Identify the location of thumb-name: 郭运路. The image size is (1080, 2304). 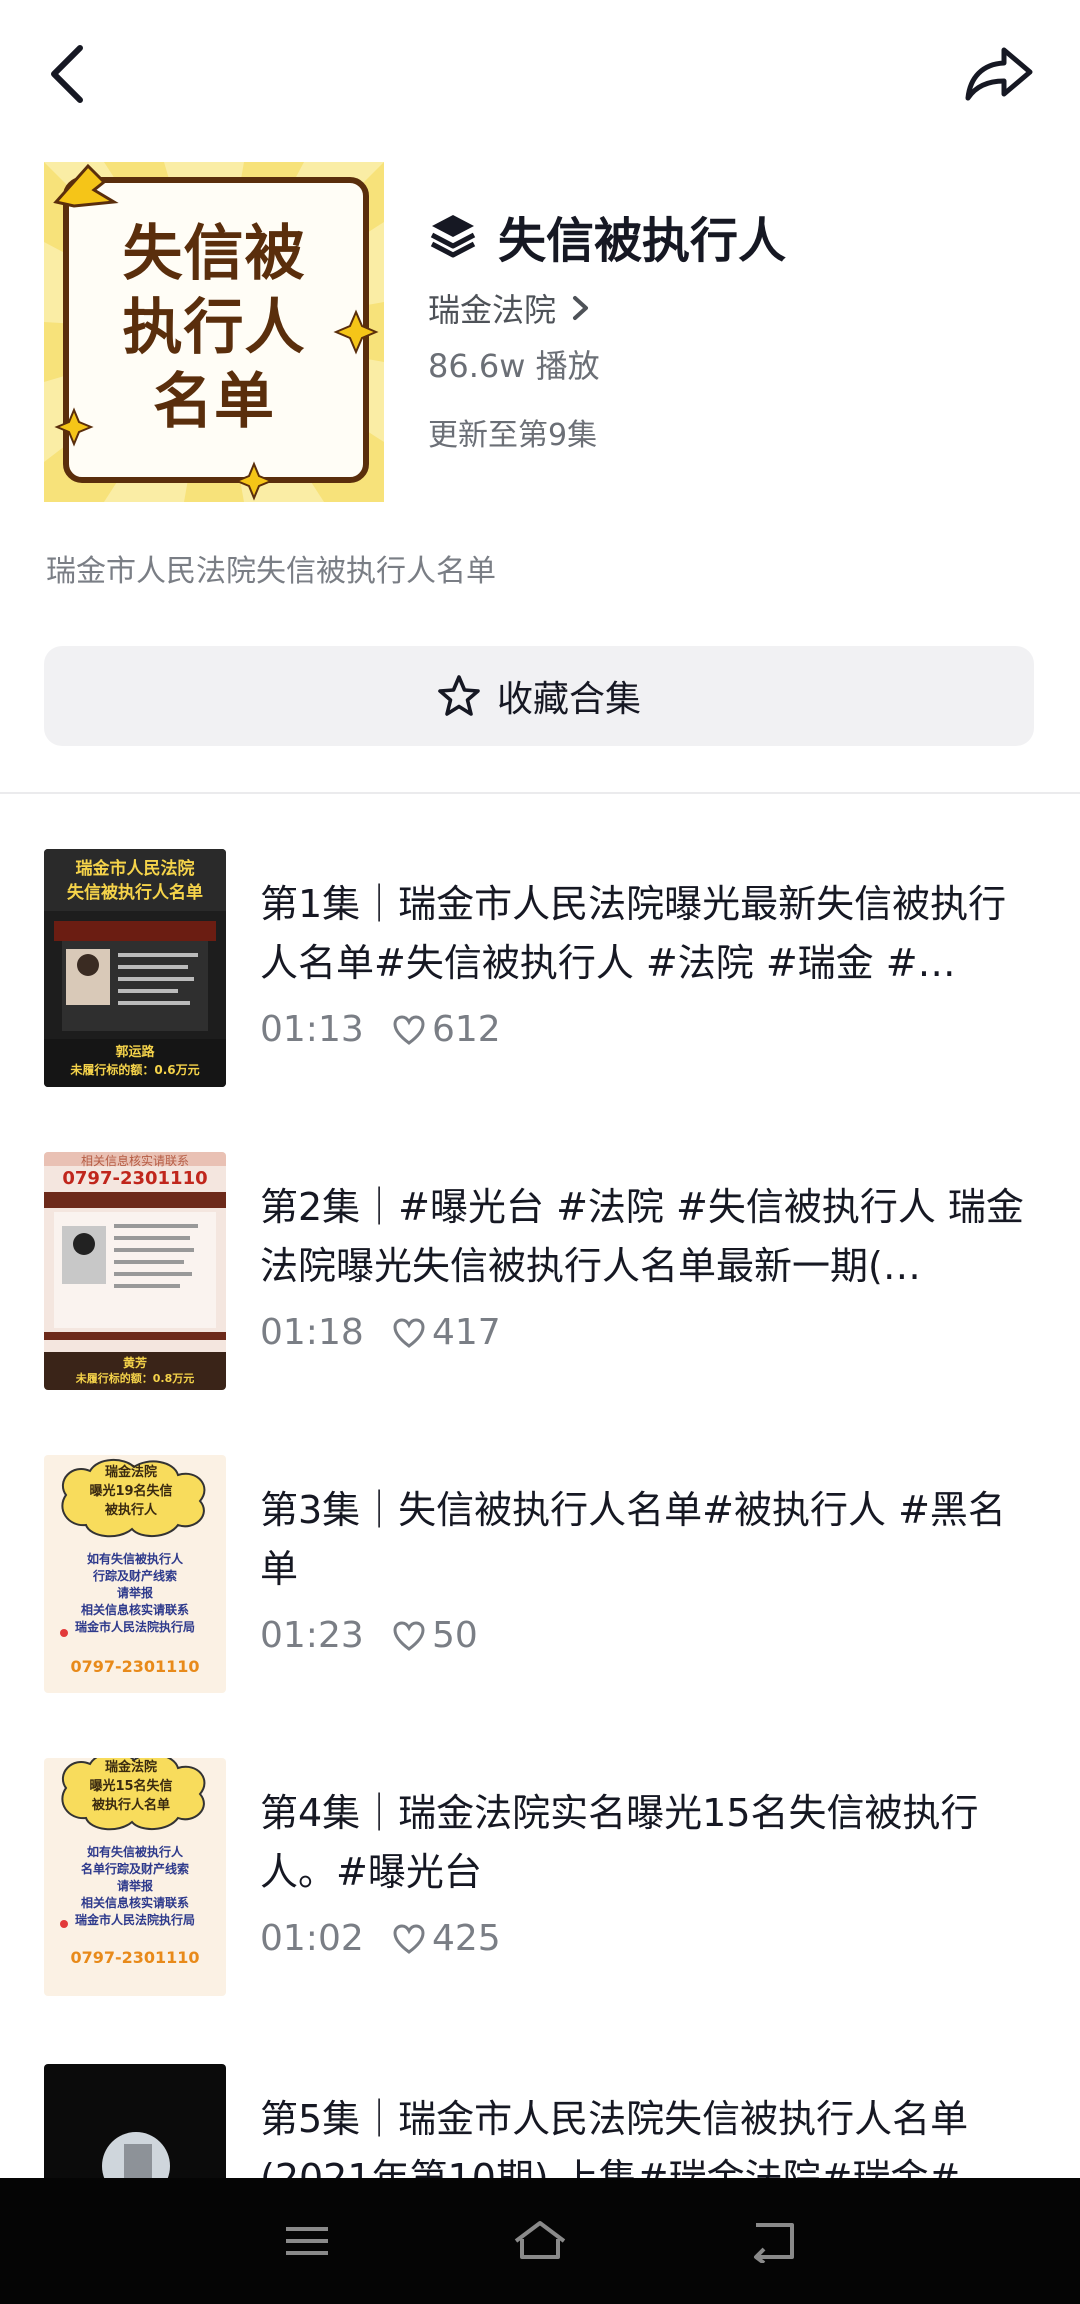
(135, 1052).